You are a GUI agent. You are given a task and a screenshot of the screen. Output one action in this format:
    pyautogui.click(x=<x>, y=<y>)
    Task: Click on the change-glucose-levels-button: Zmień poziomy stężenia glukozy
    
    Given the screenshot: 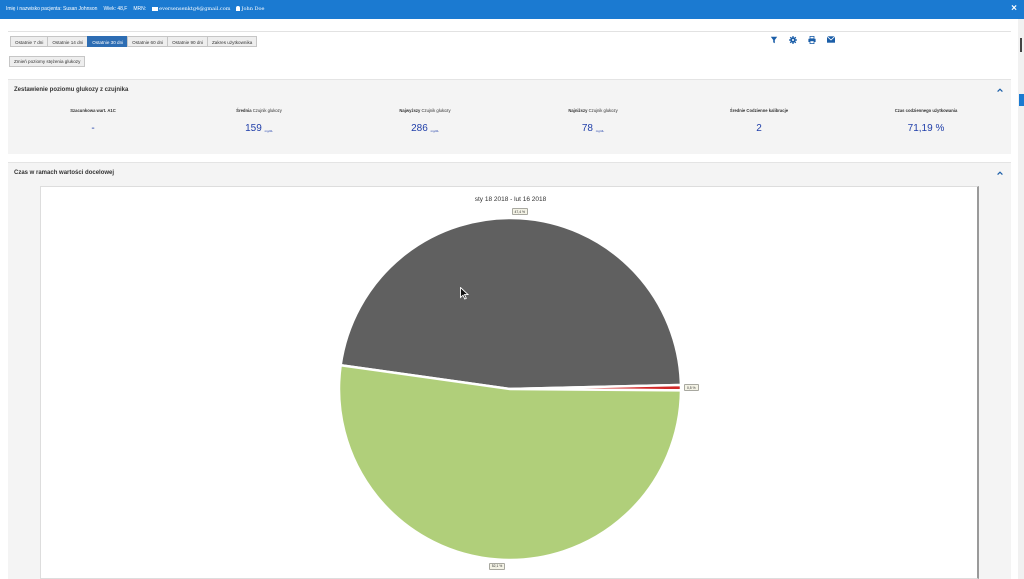 What is the action you would take?
    pyautogui.click(x=47, y=61)
    